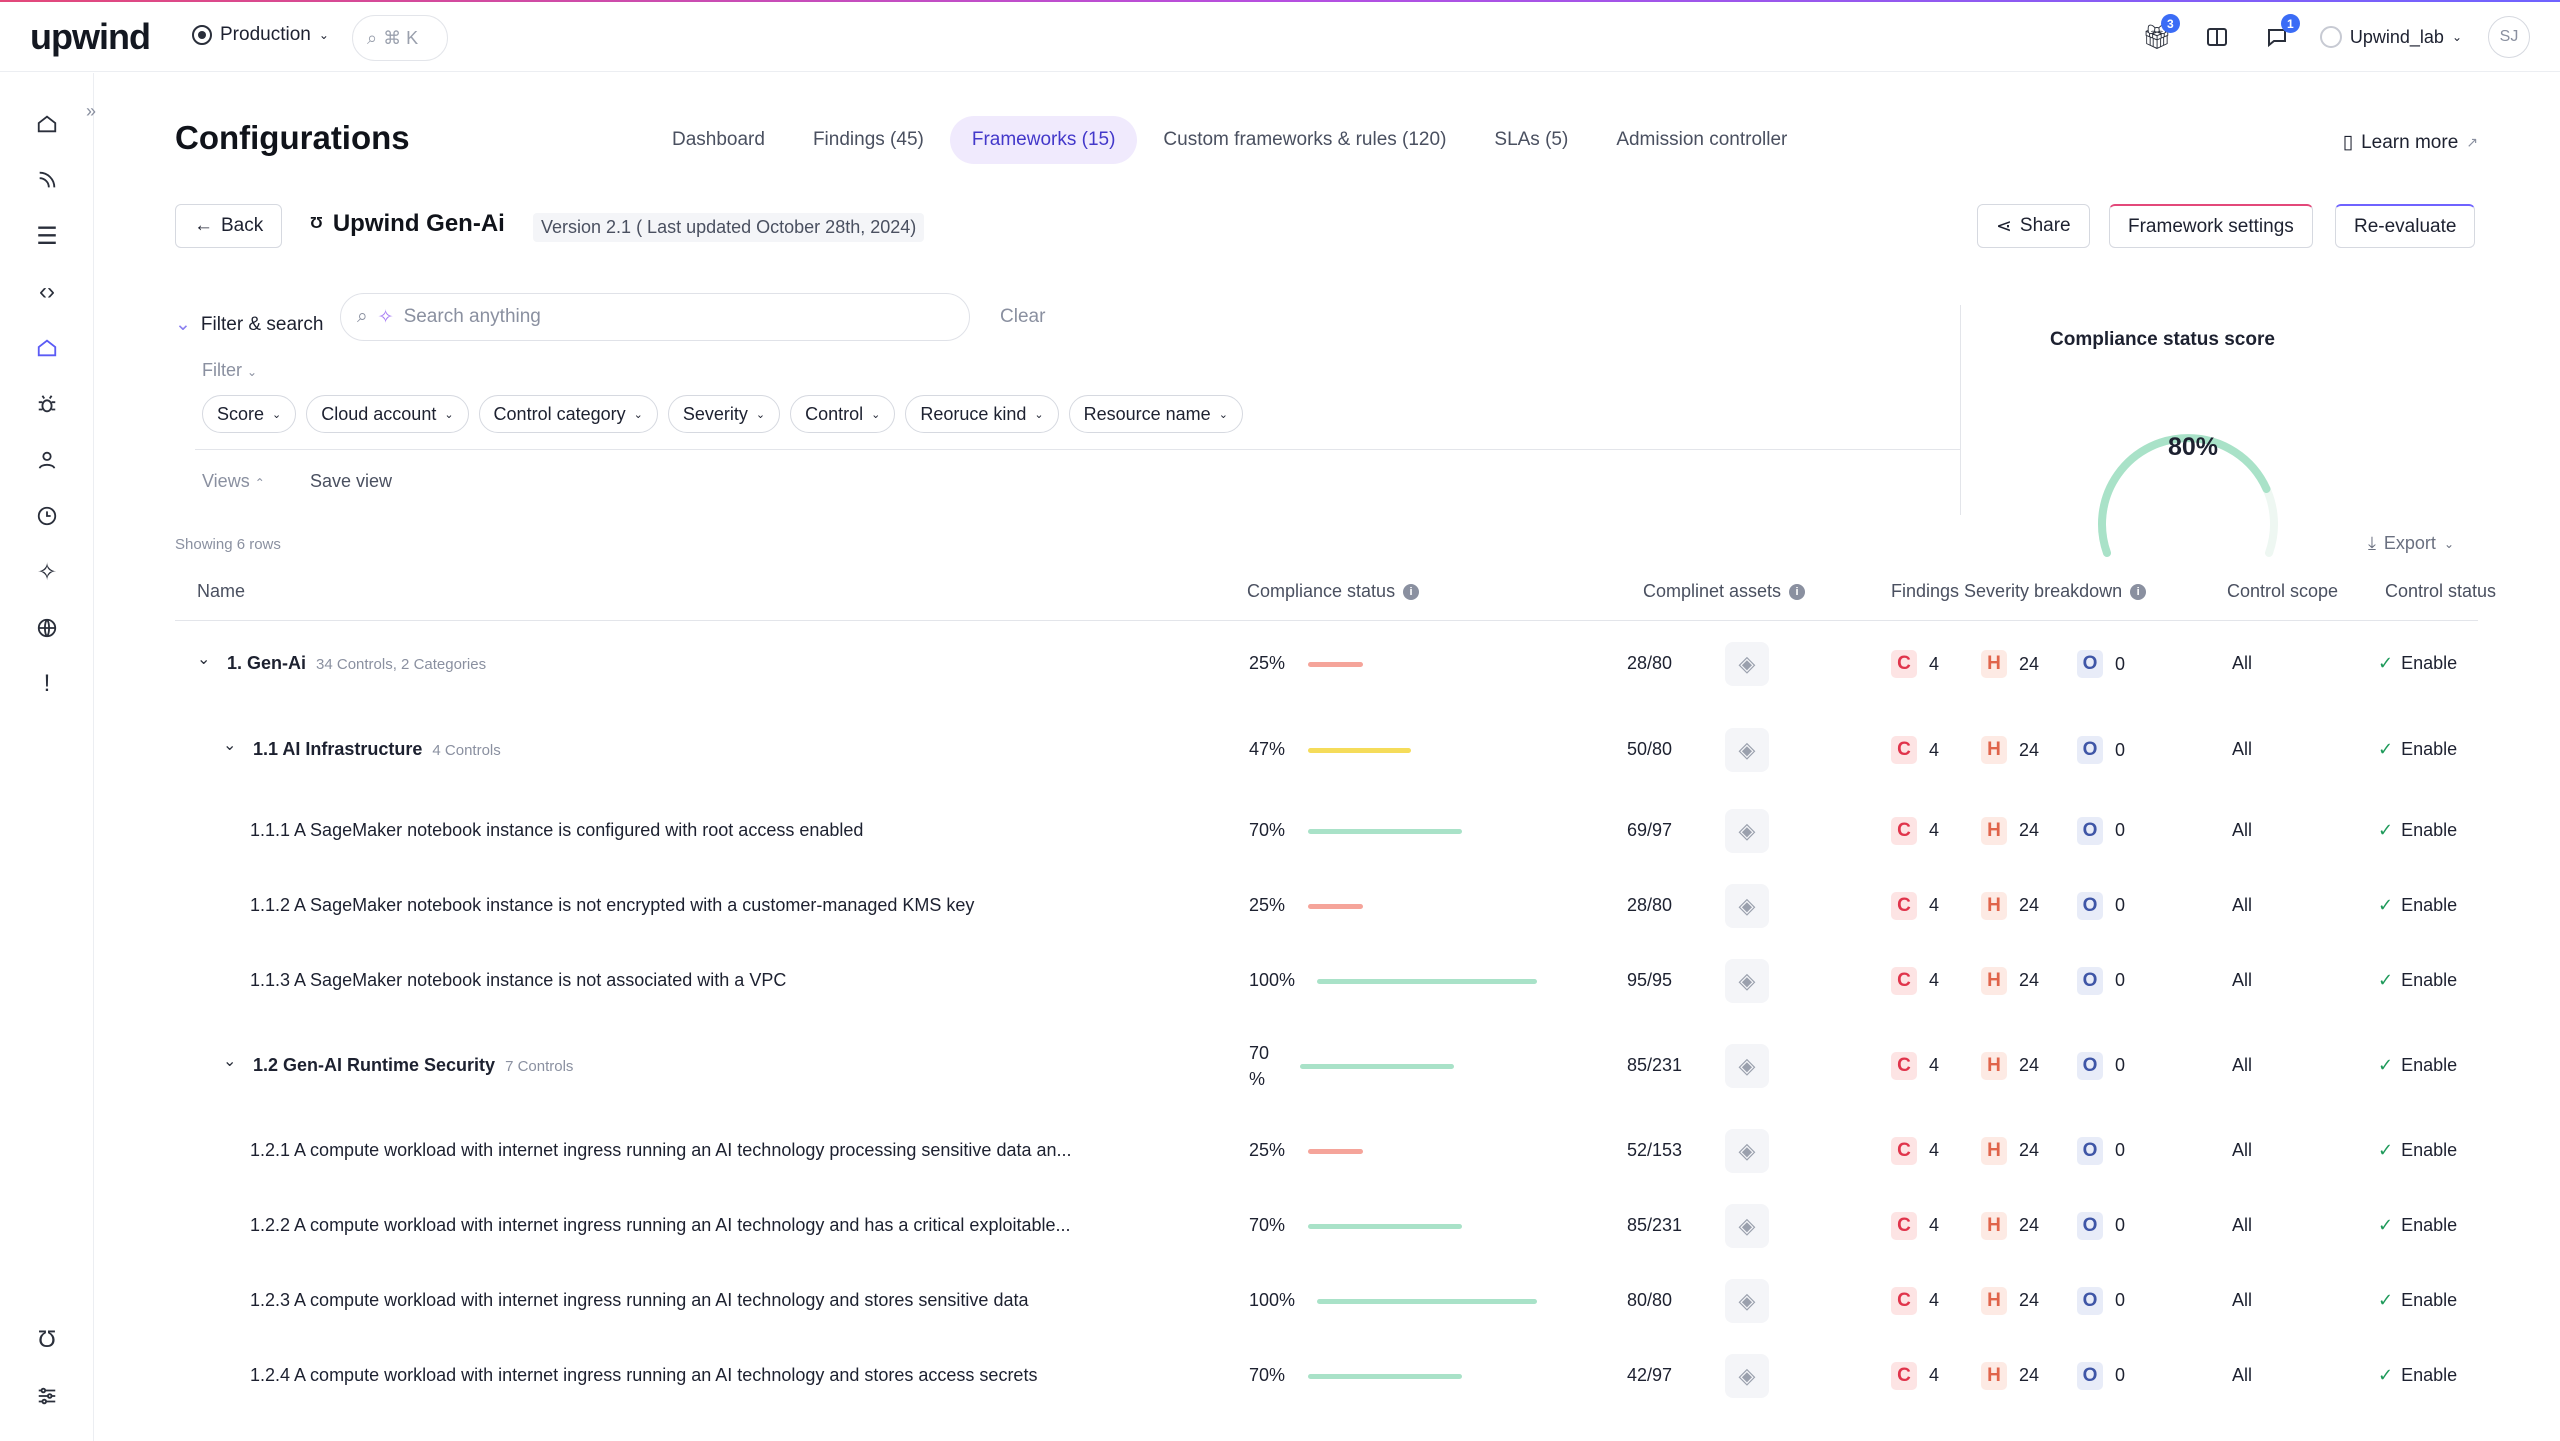 The width and height of the screenshot is (2560, 1441). What do you see at coordinates (2411, 543) in the screenshot?
I see `export-button: ⤓ Export ⌄` at bounding box center [2411, 543].